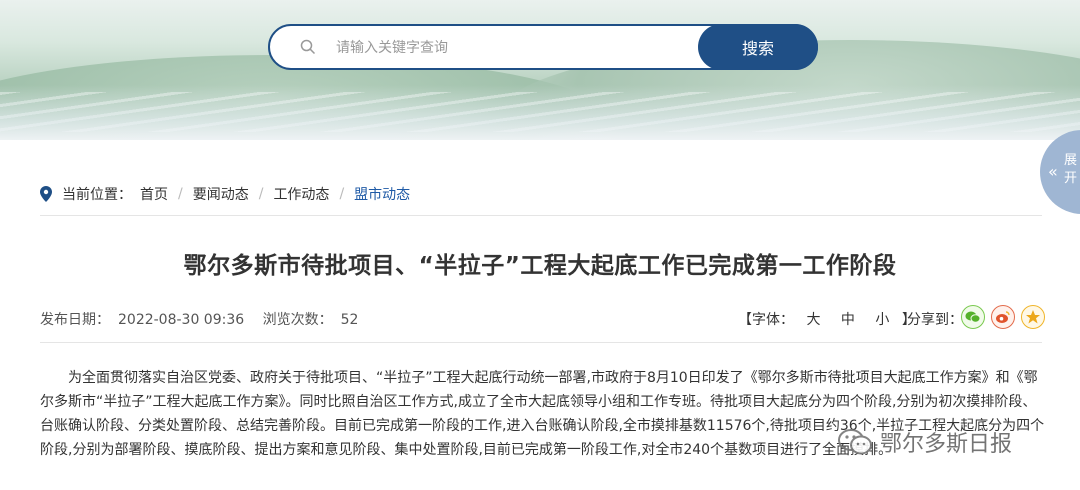 This screenshot has width=1080, height=490. Describe the element at coordinates (382, 194) in the screenshot. I see `breadcrumb-city-news: 盟市动态` at that location.